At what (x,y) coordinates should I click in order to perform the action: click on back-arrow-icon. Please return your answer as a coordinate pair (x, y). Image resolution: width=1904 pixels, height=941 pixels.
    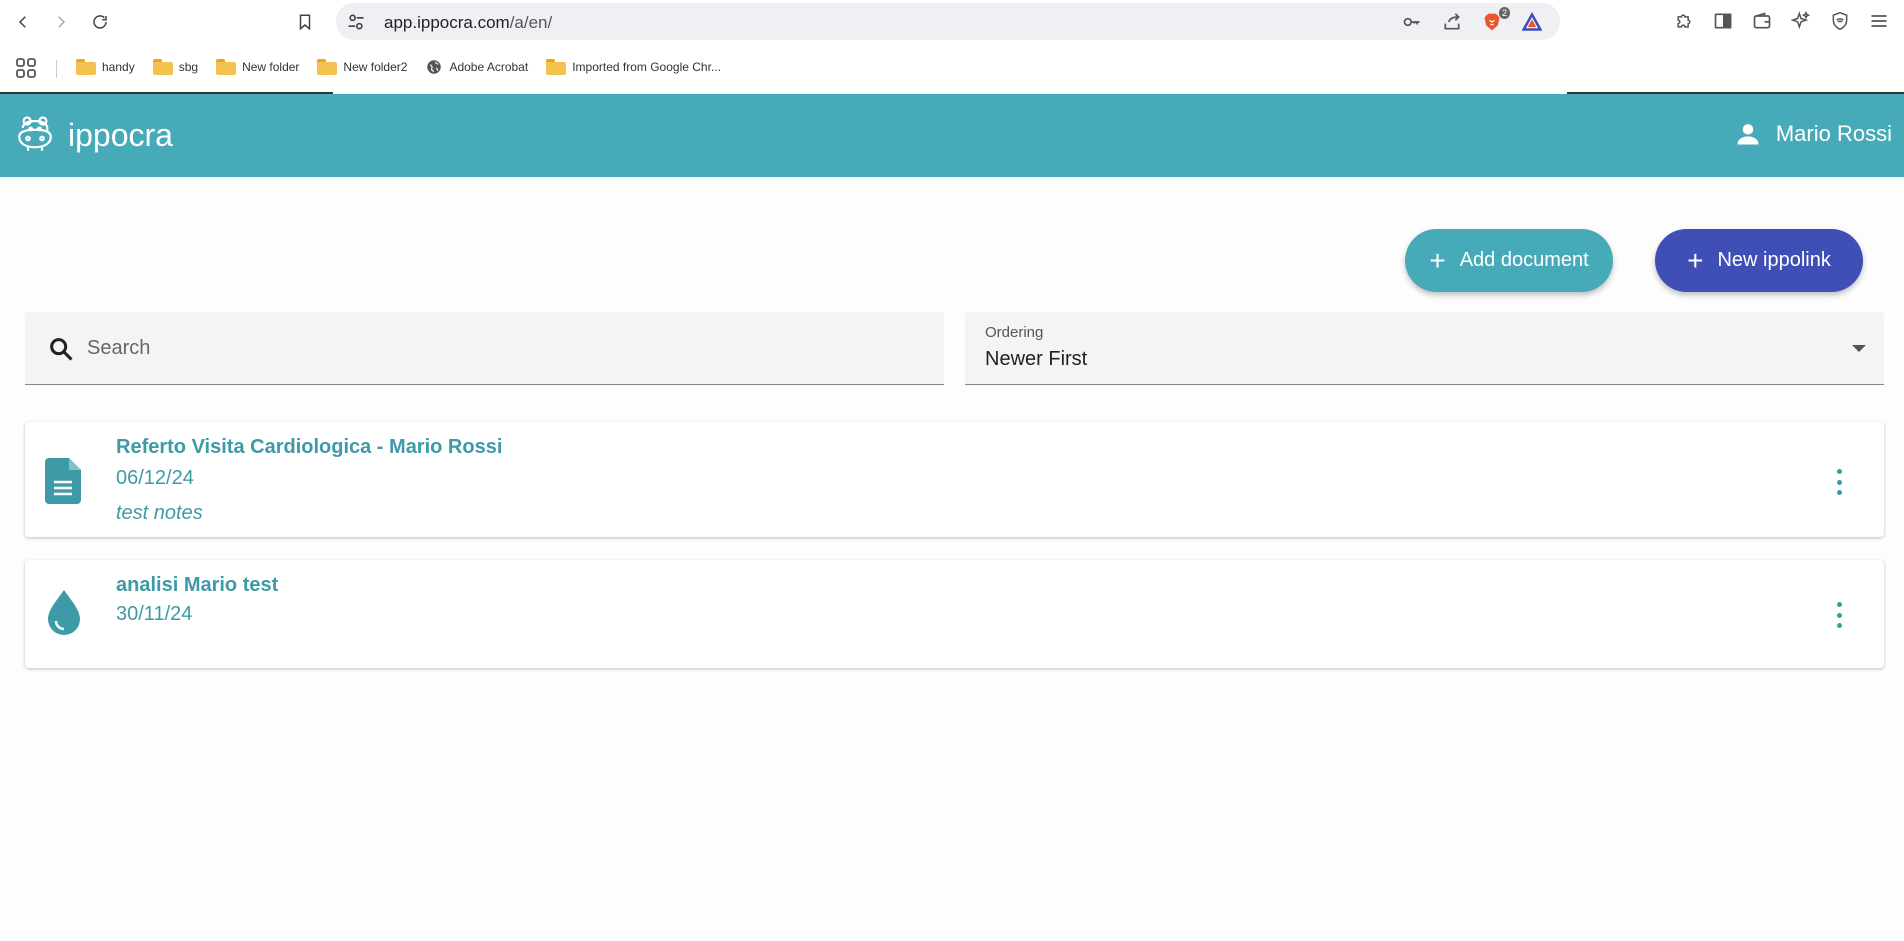
    Looking at the image, I should click on (22, 22).